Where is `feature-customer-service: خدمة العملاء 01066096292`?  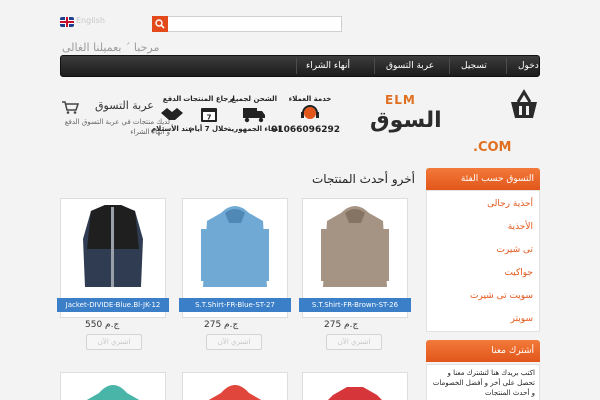 feature-customer-service: خدمة العملاء 01066096292 is located at coordinates (305, 115).